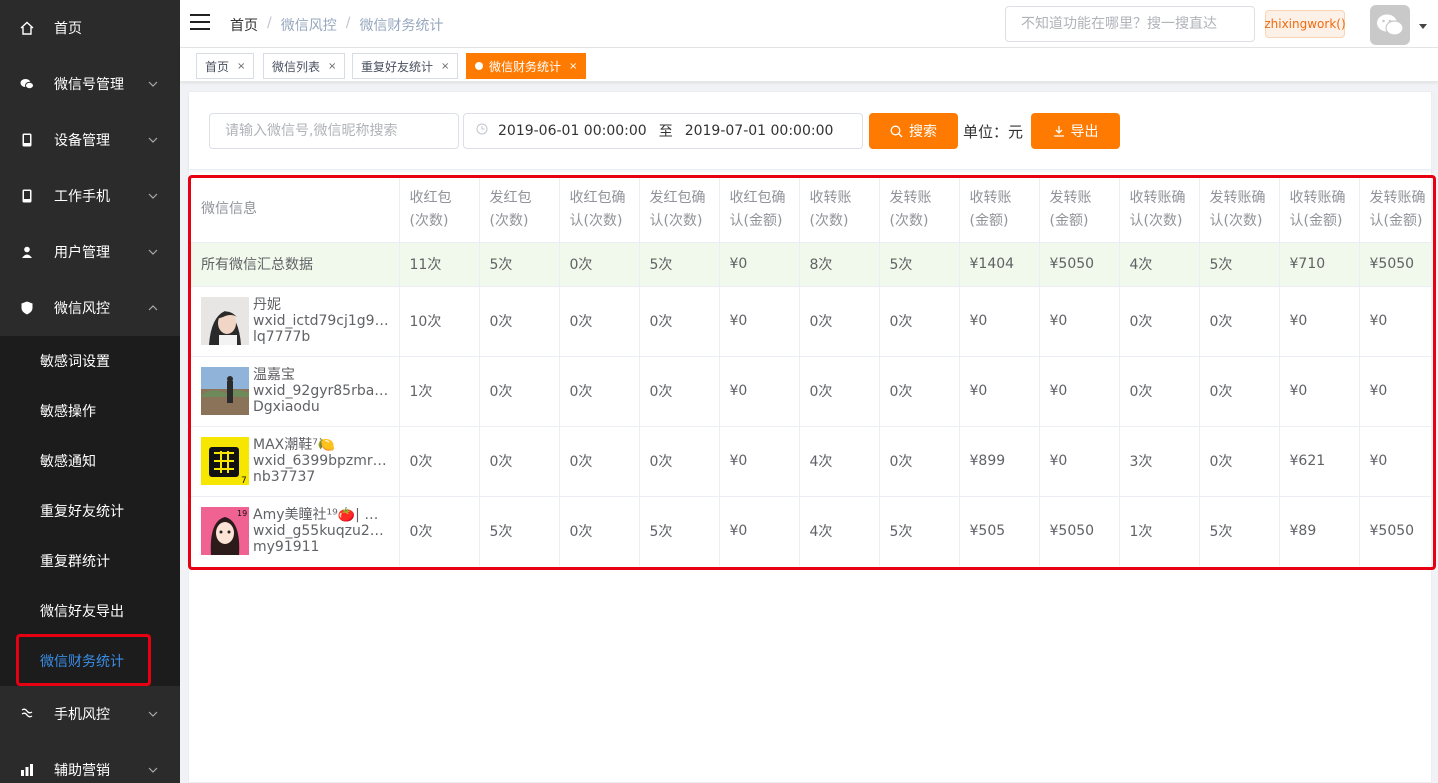 Image resolution: width=1438 pixels, height=783 pixels. I want to click on phone-icon, so click(27, 196).